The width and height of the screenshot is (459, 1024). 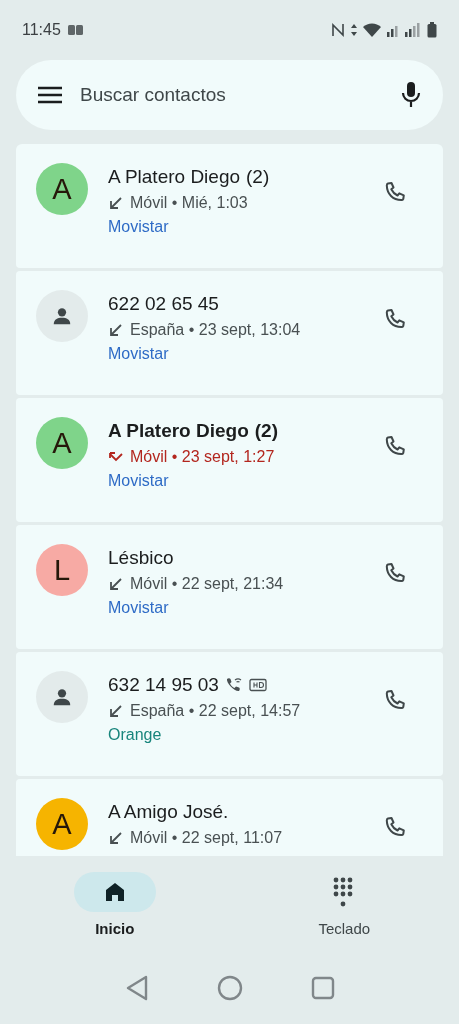 I want to click on call-card: A A Amigo José. Móvil • 22 sept, 11:07, so click(x=229, y=817).